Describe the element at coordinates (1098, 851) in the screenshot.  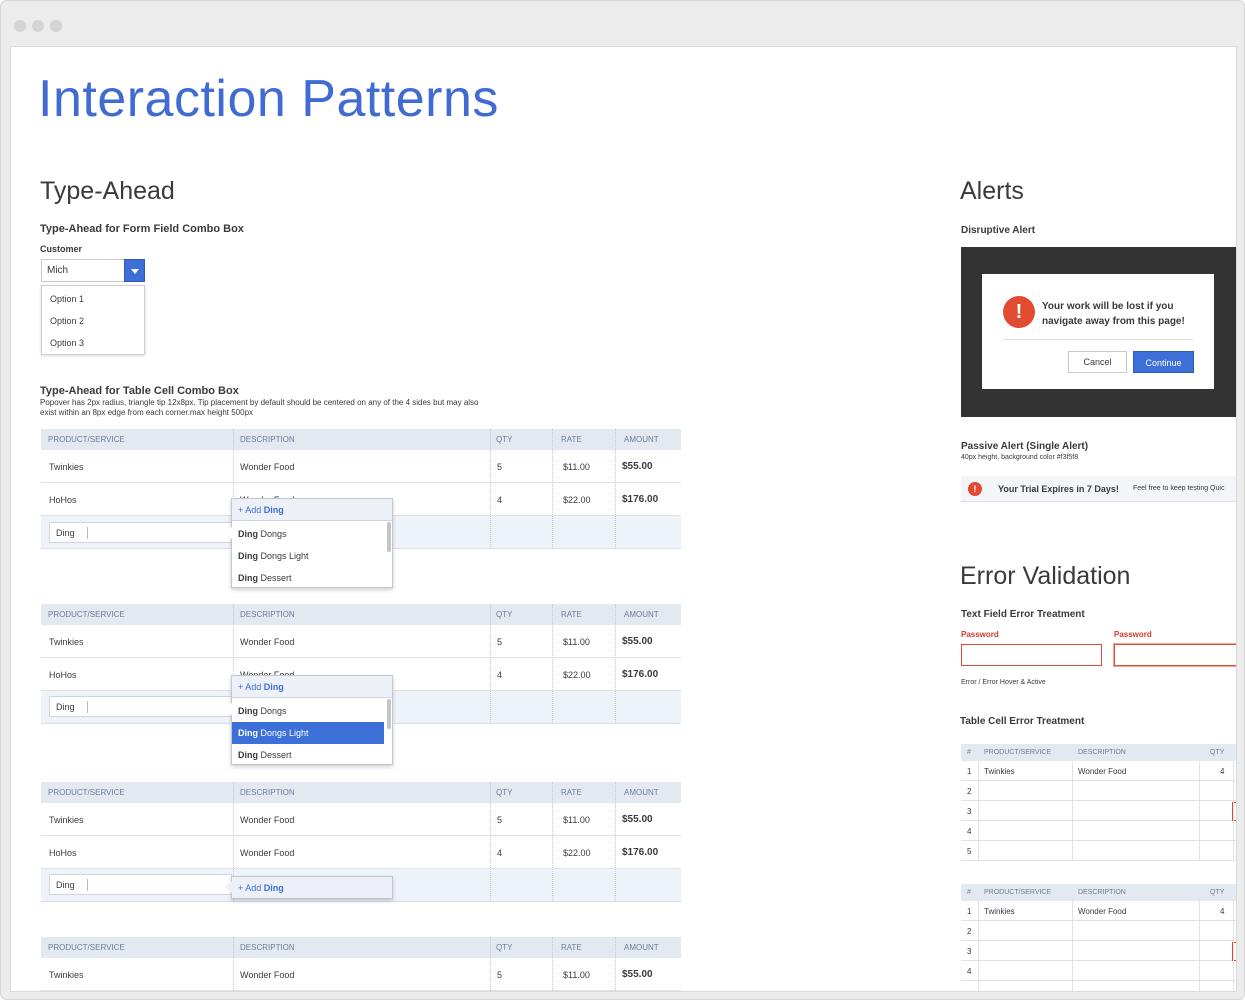
I see `table-row: 5` at that location.